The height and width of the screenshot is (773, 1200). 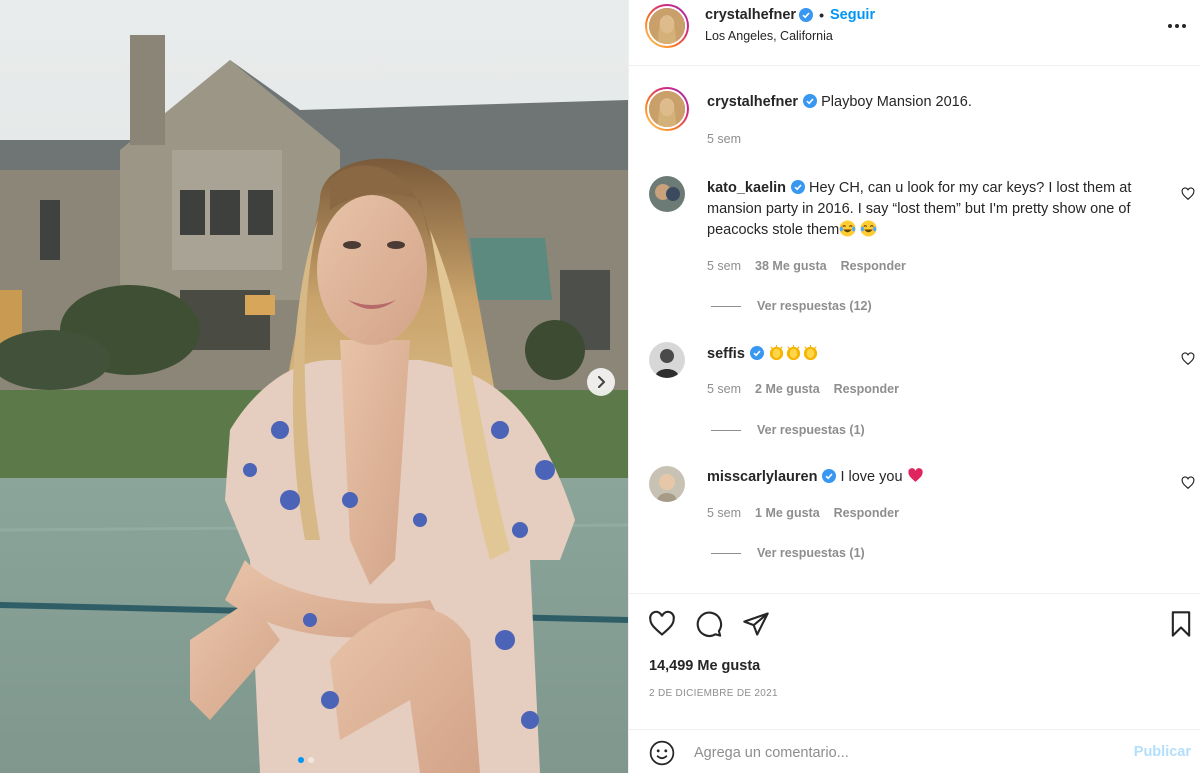 I want to click on post-location: Los Angeles, California, so click(x=769, y=36).